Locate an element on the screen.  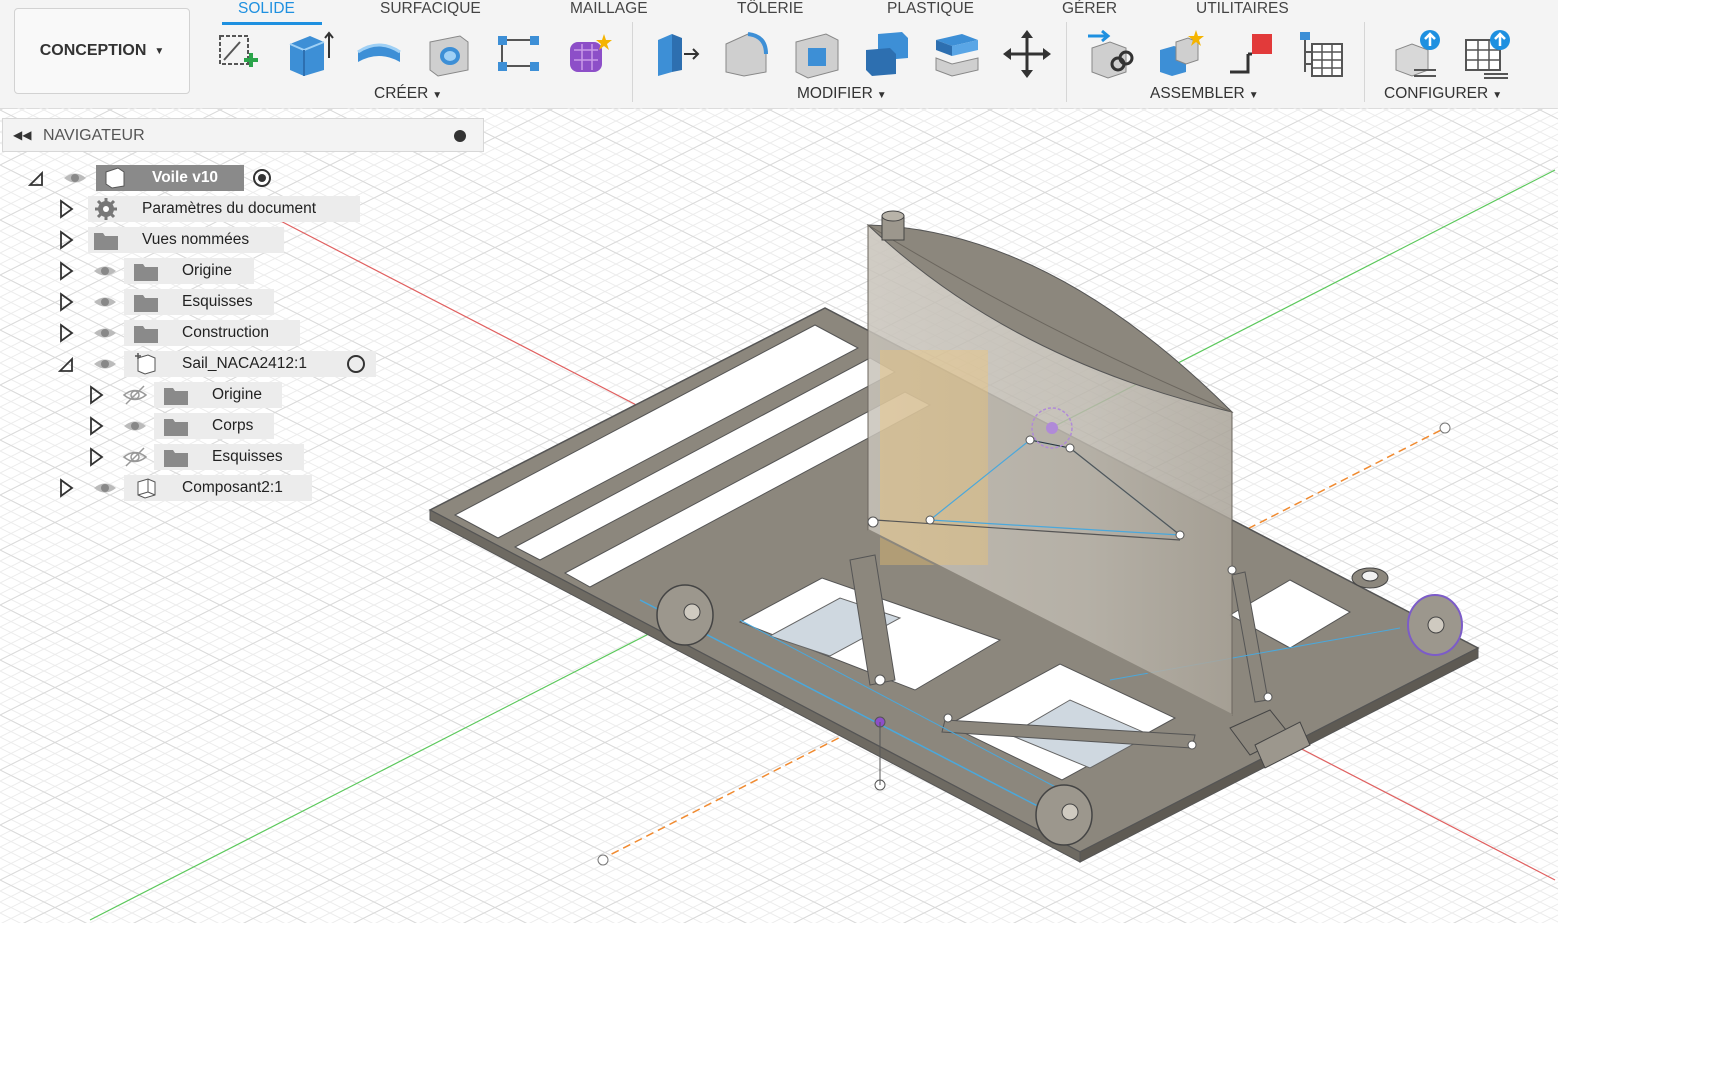
tree-item-vues-nommees: Vues nommées is located at coordinates (150, 240).